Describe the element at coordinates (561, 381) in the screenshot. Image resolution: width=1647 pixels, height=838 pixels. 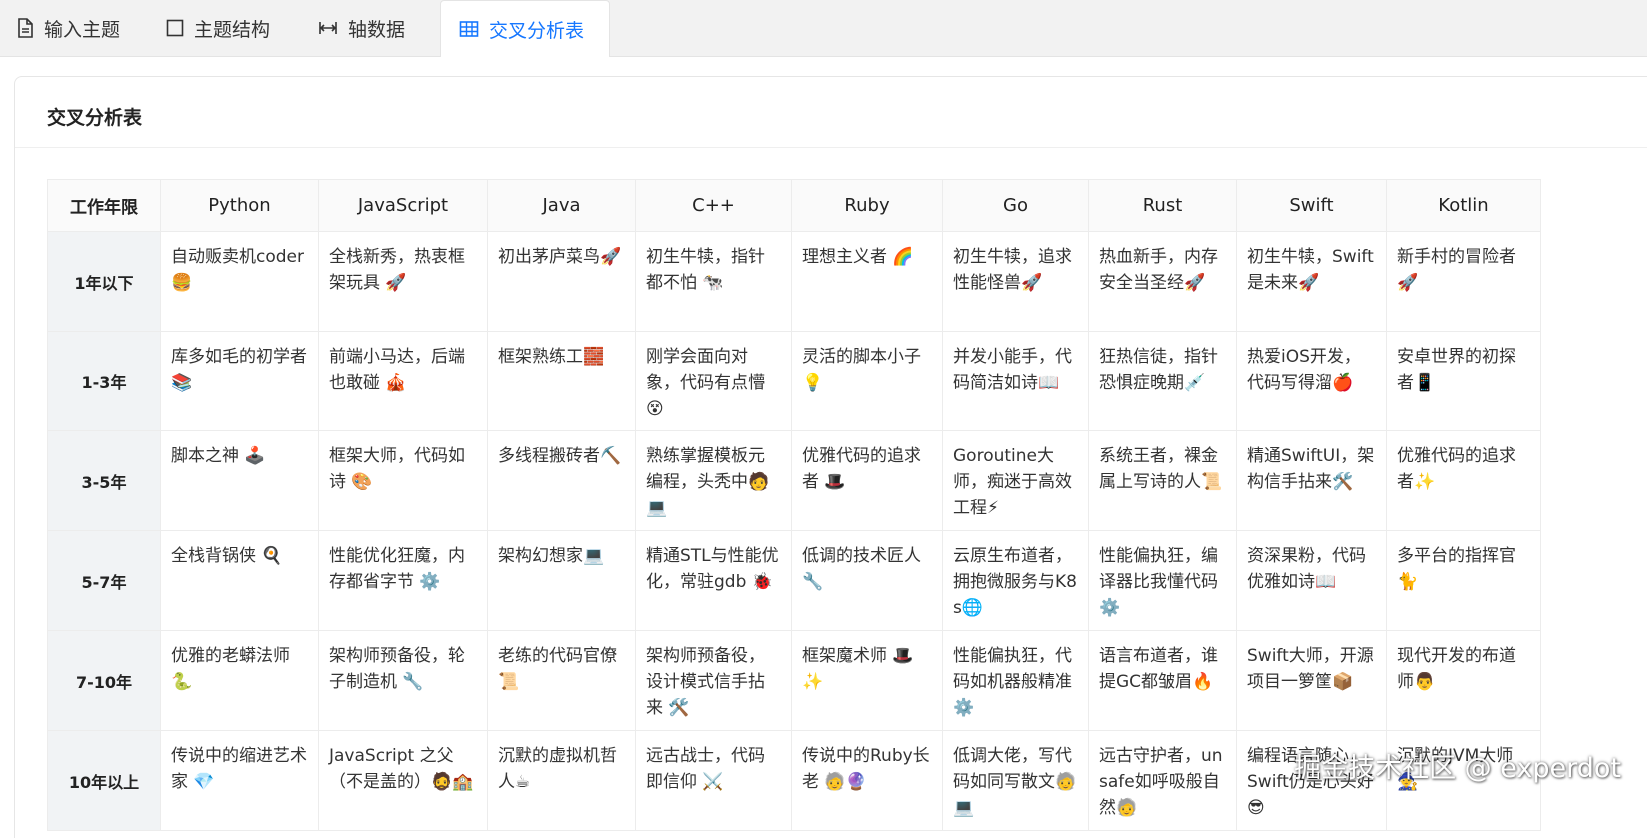
I see `table-cell: 框架熟练工🧱` at that location.